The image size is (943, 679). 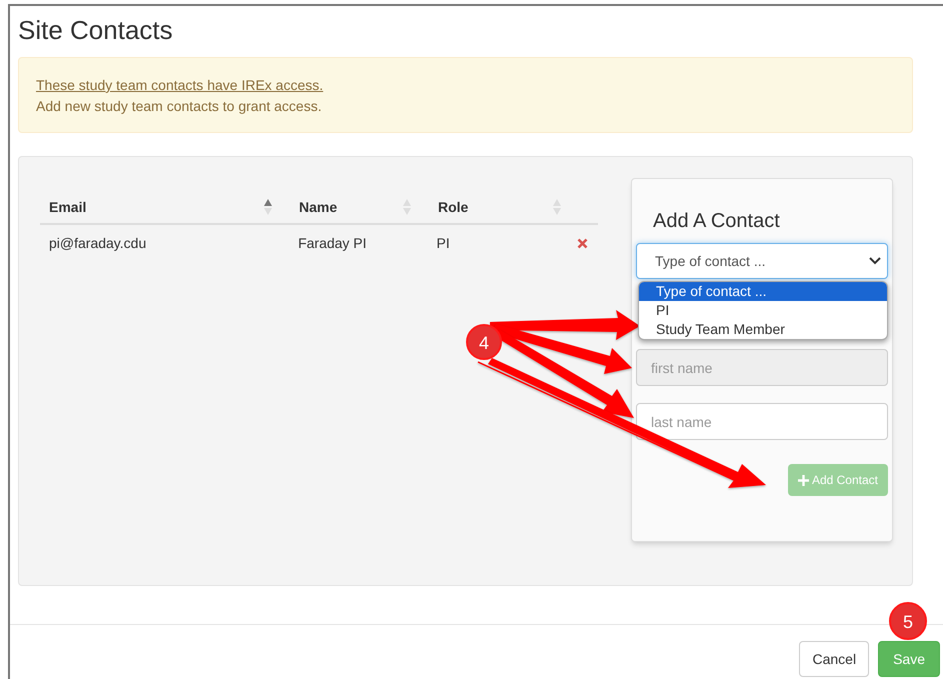 What do you see at coordinates (180, 85) in the screenshot?
I see `alert-link: These study team contacts have IREx access.` at bounding box center [180, 85].